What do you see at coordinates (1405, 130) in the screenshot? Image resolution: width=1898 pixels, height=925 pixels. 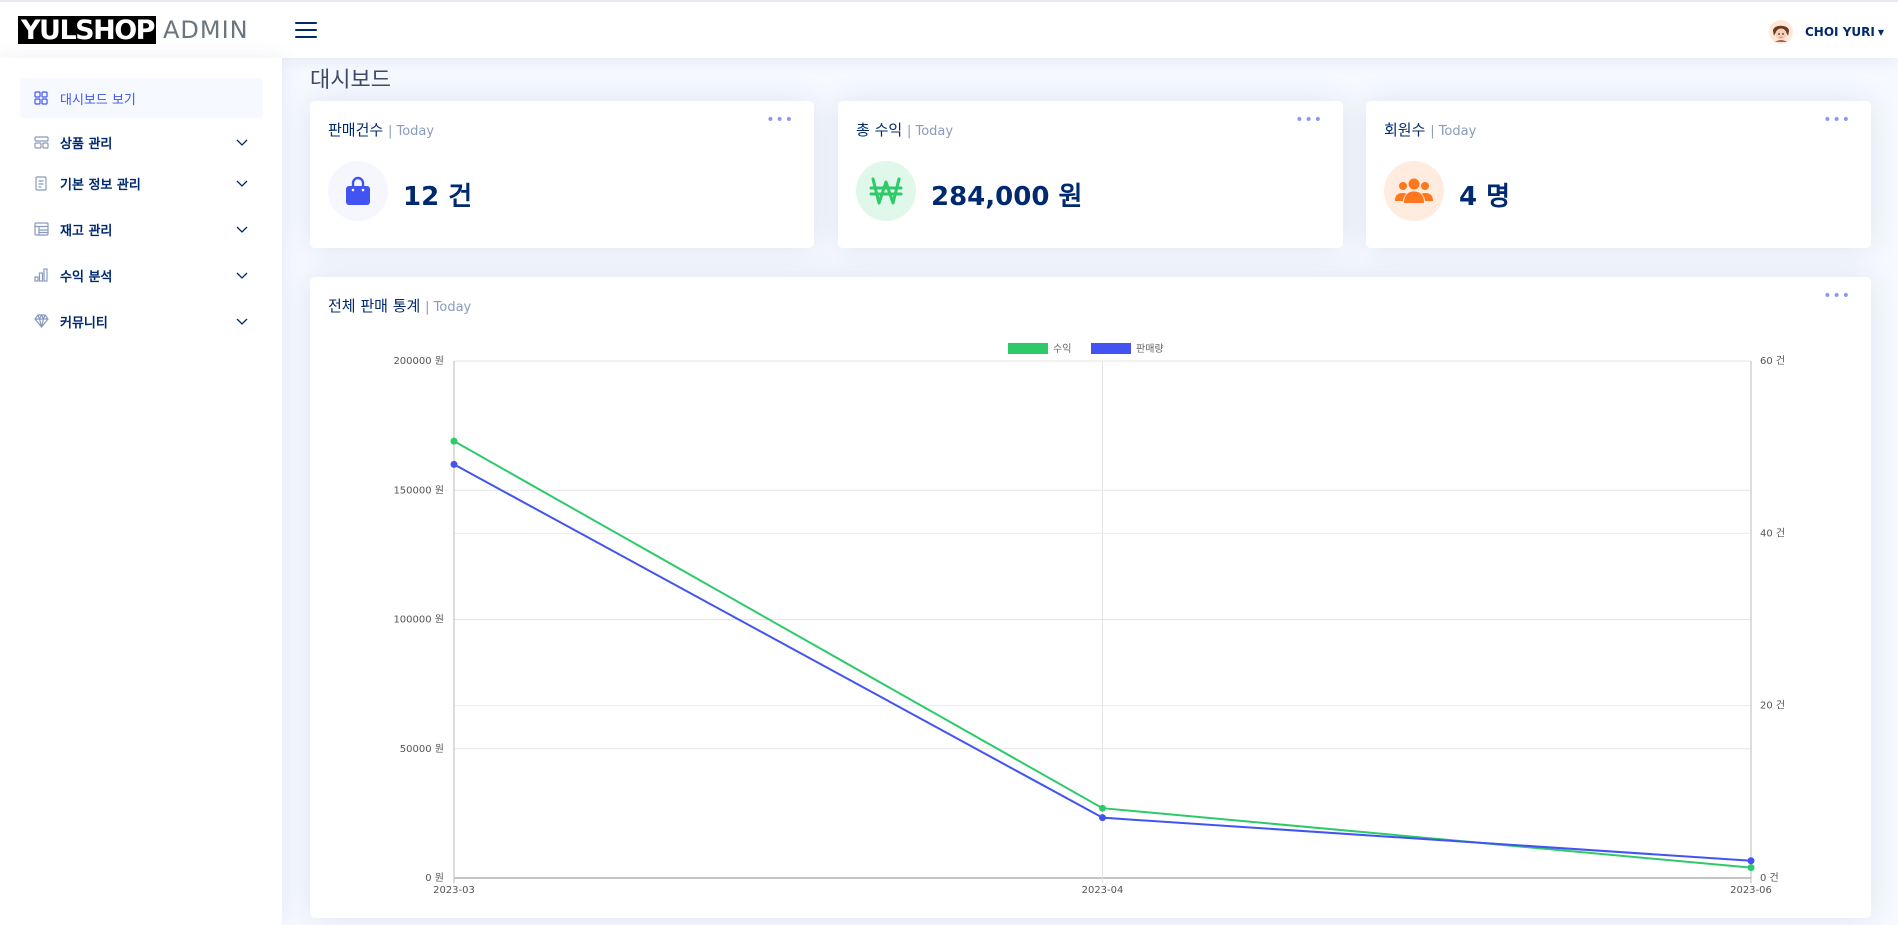 I see `card-title-text: 회원수` at bounding box center [1405, 130].